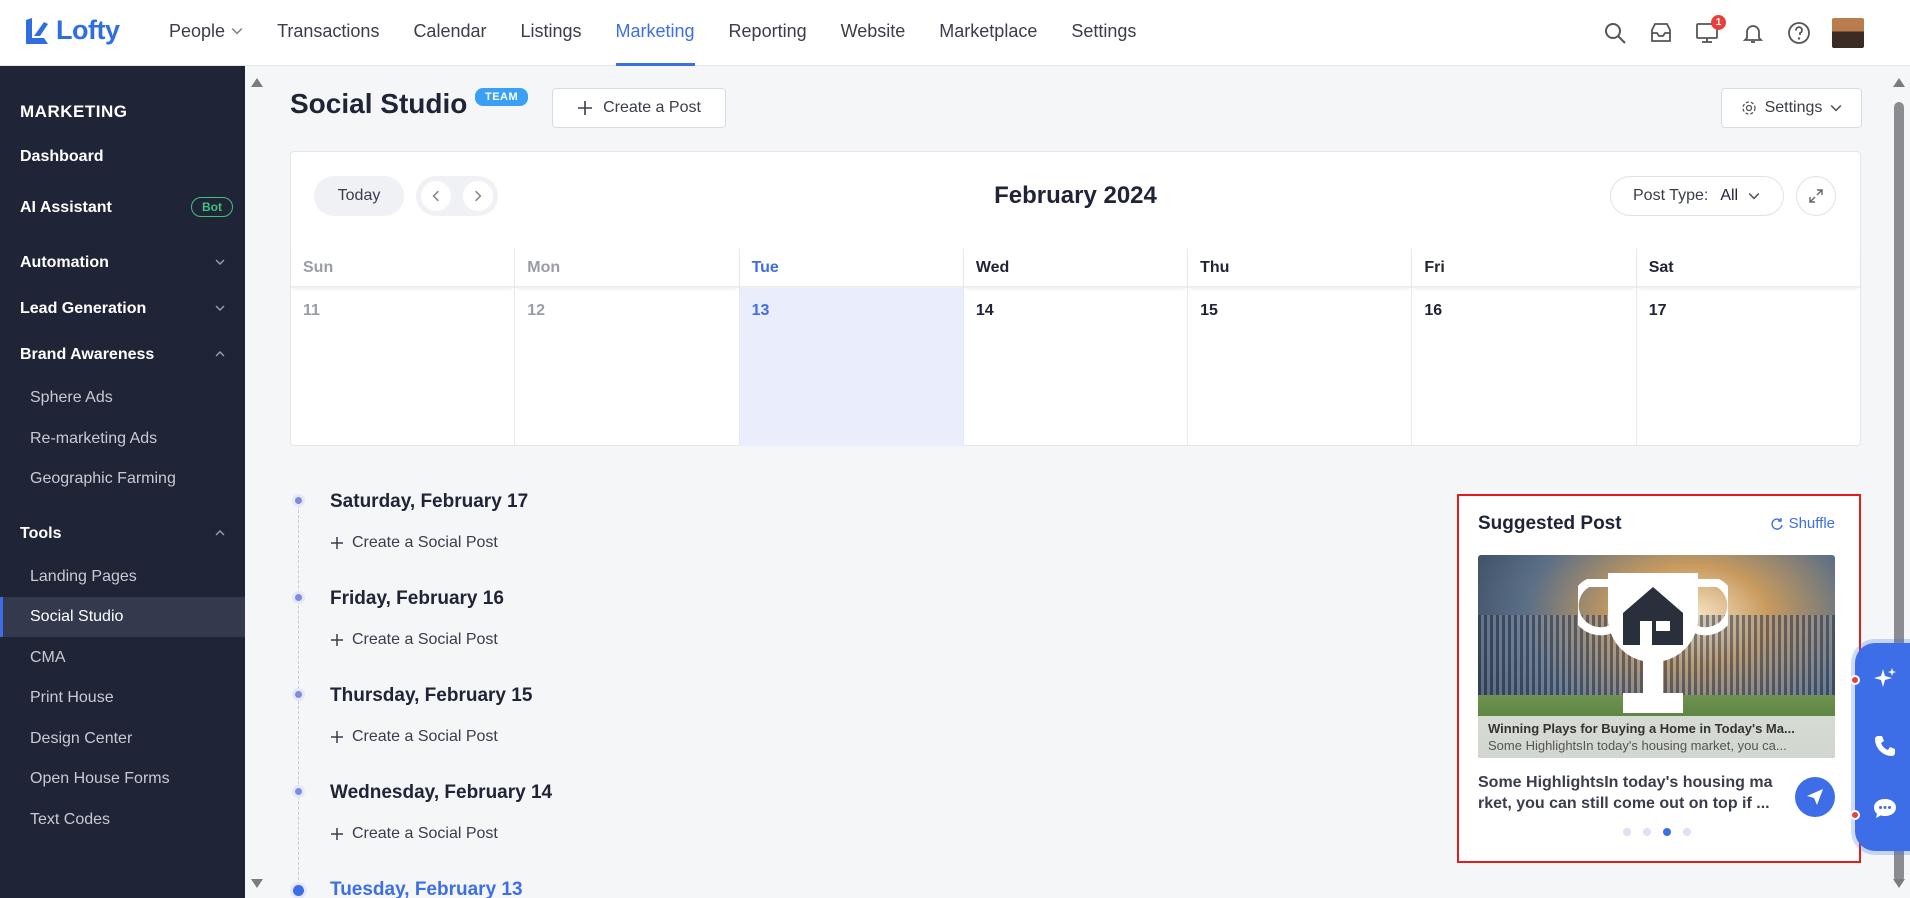 Image resolution: width=1910 pixels, height=898 pixels. Describe the element at coordinates (402, 367) in the screenshot. I see `calendar-date-cell: 11` at that location.